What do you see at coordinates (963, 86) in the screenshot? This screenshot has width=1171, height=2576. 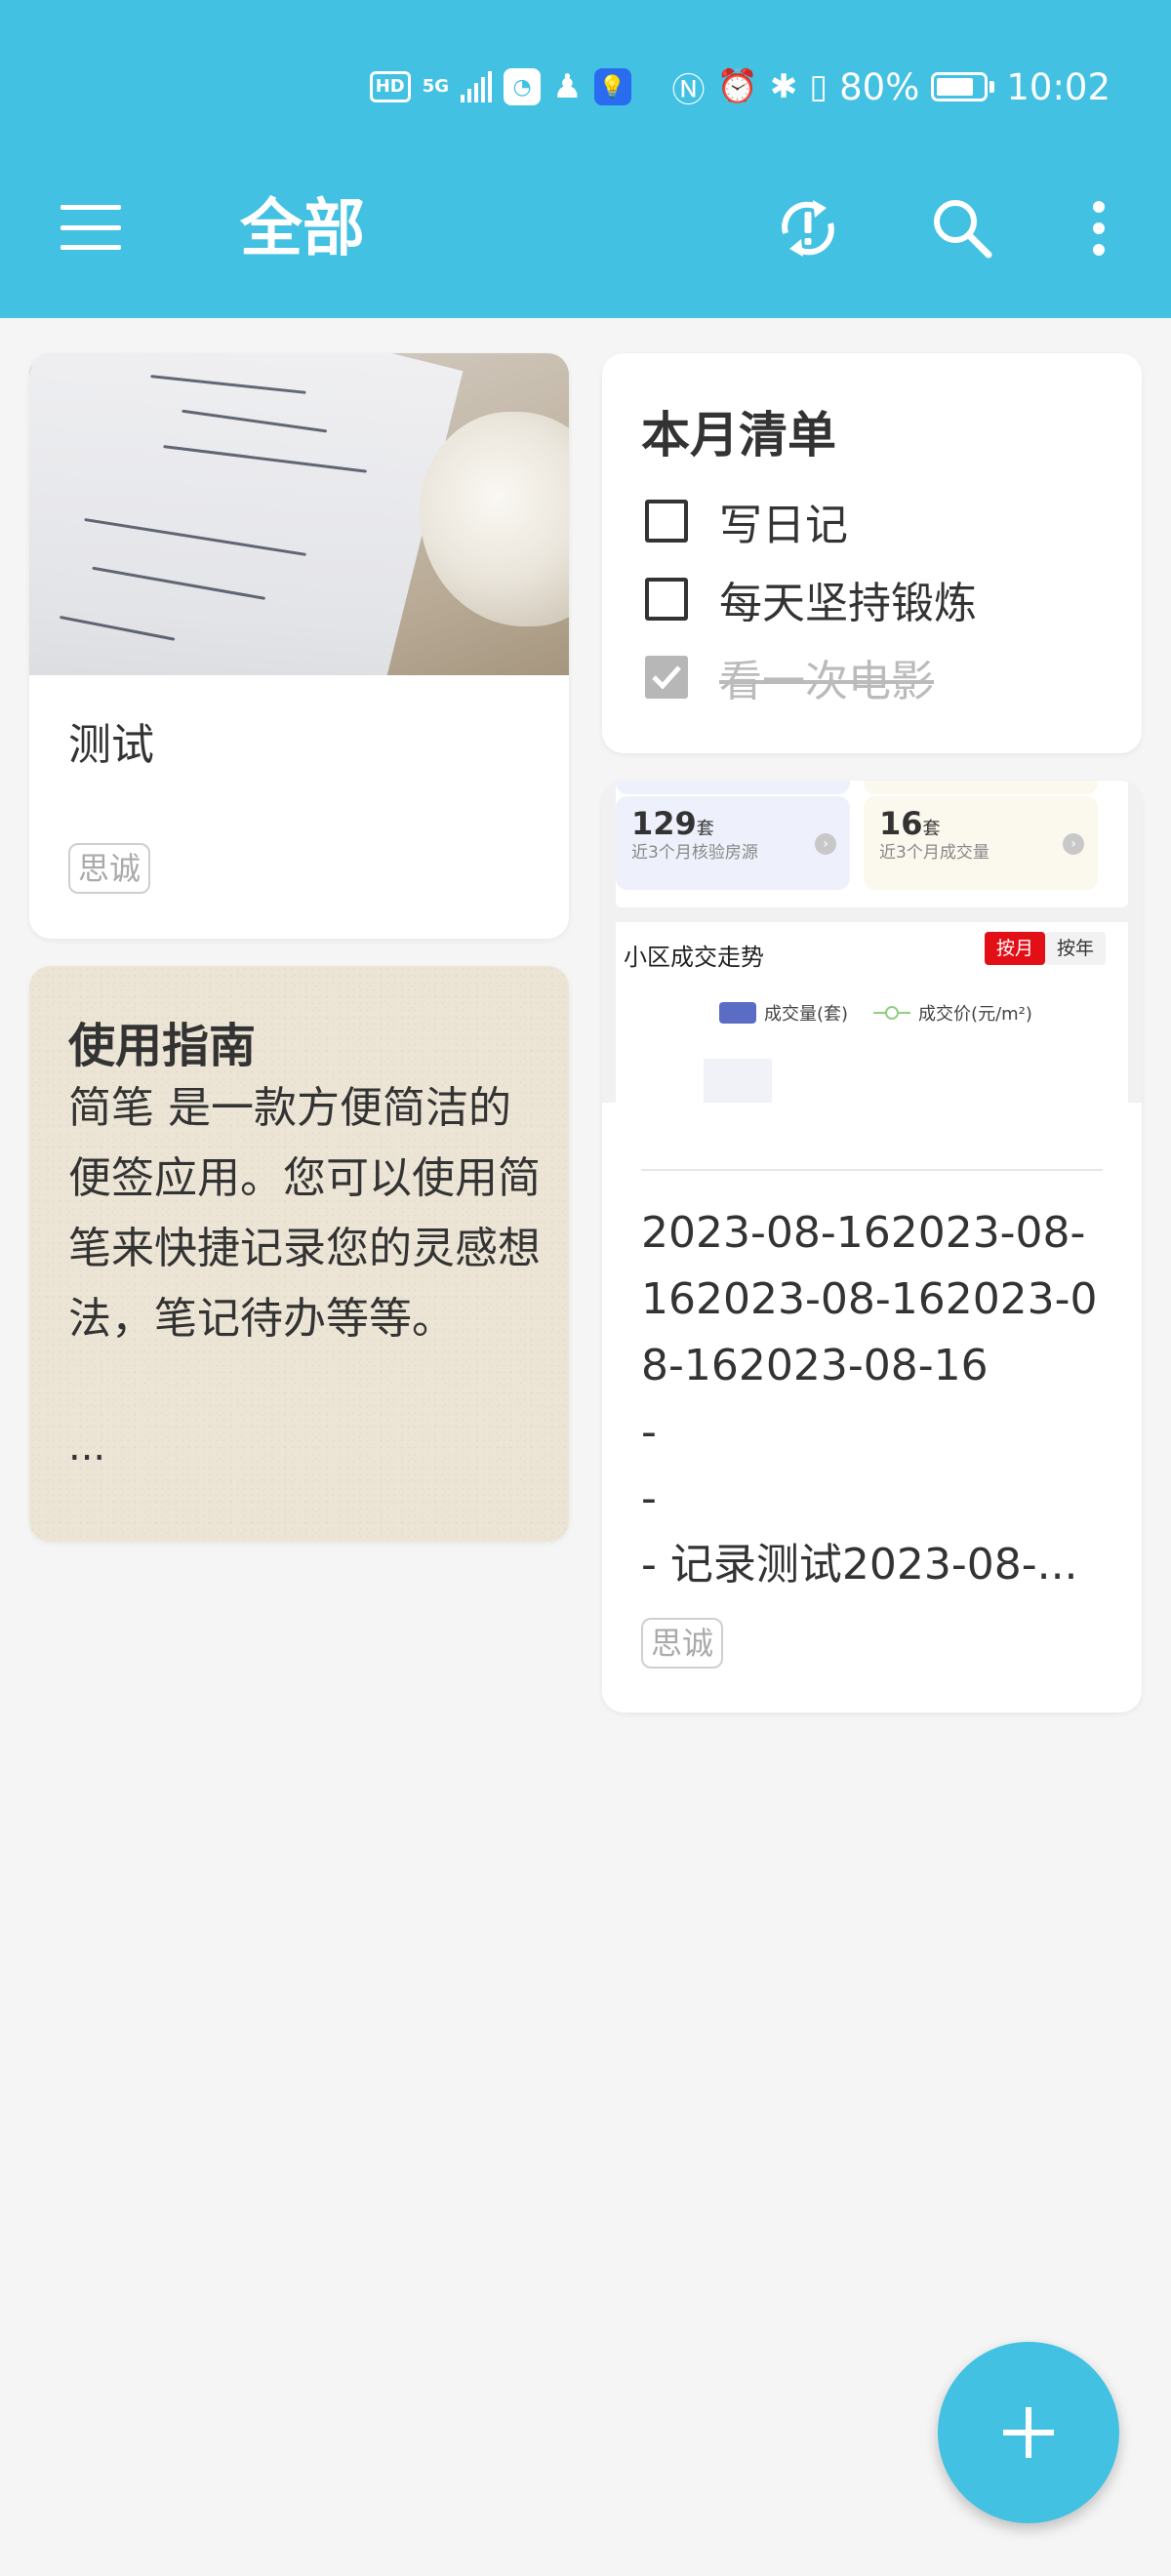 I see `battery-icon` at bounding box center [963, 86].